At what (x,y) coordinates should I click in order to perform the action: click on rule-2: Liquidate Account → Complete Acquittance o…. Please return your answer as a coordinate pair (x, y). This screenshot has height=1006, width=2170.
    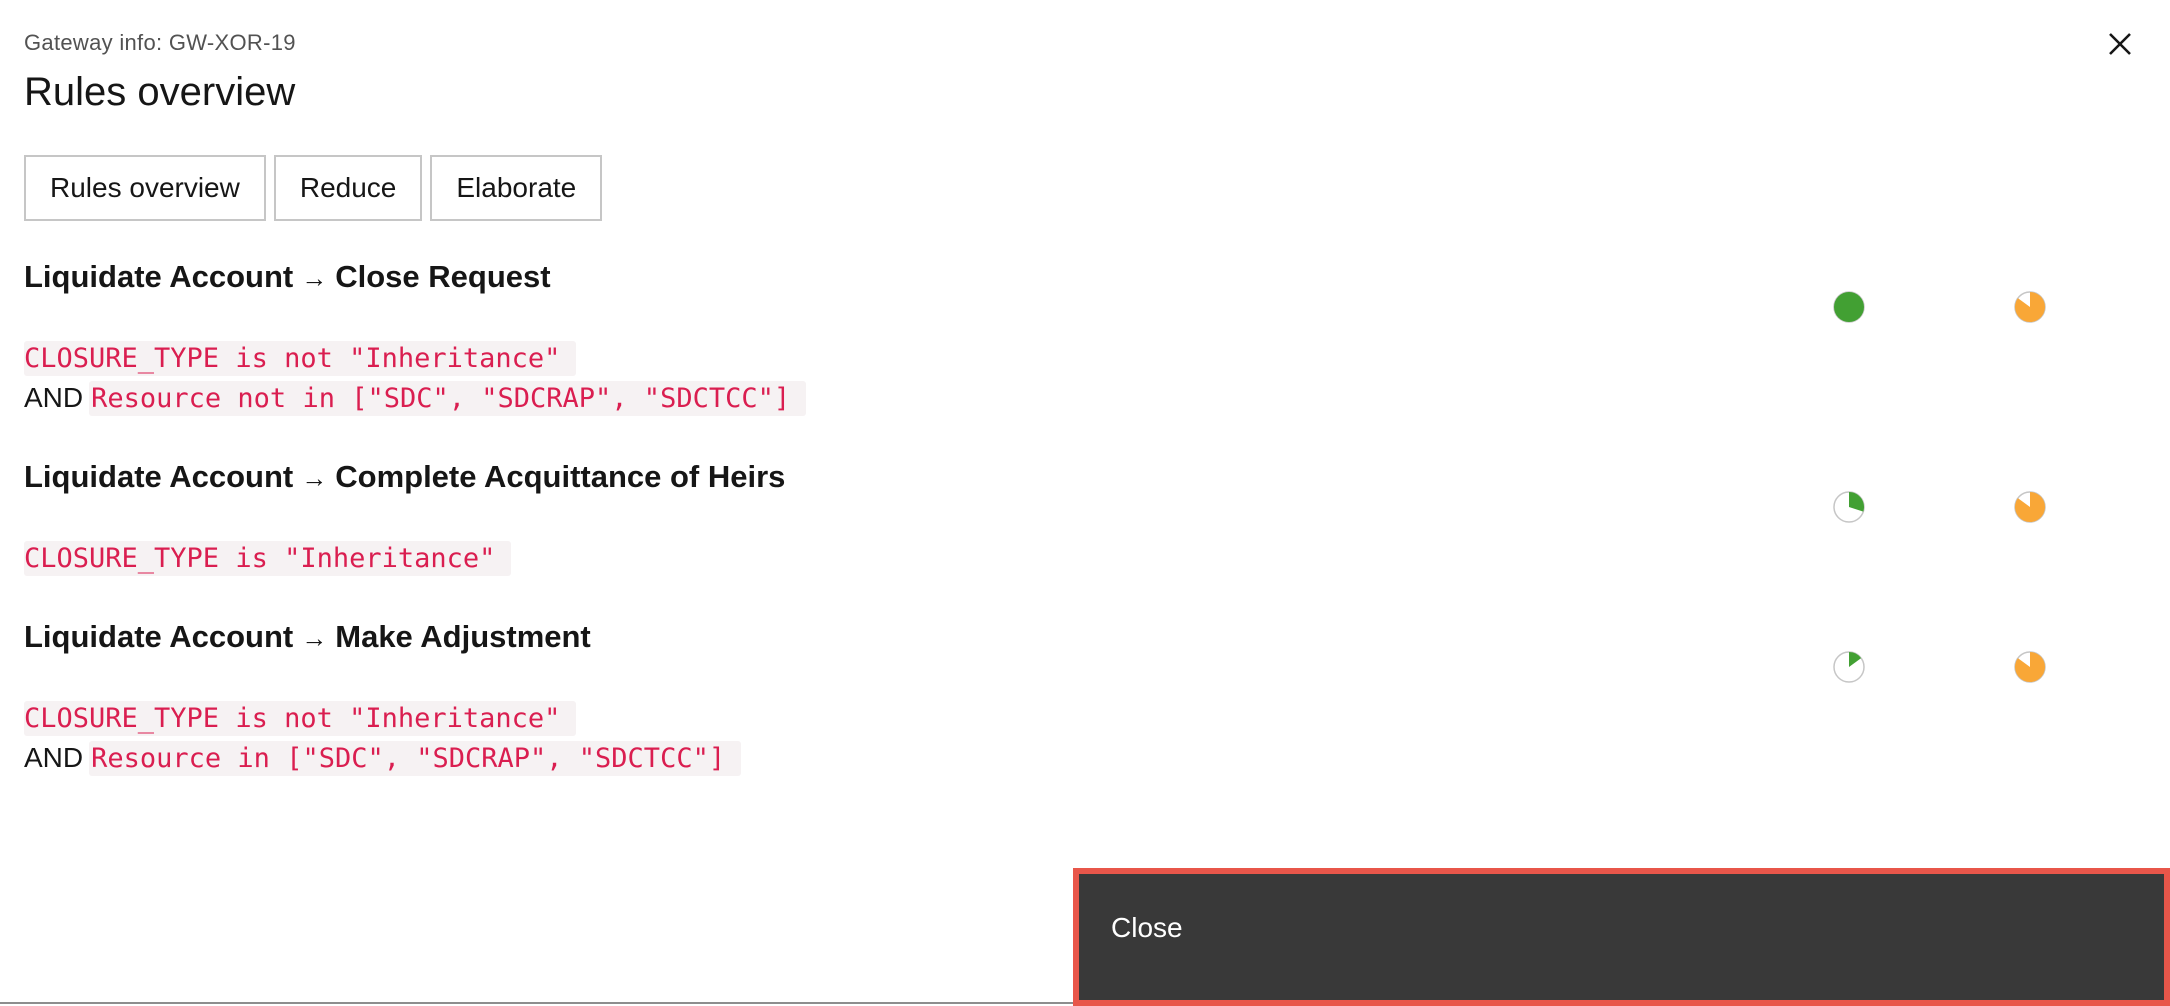
    Looking at the image, I should click on (404, 517).